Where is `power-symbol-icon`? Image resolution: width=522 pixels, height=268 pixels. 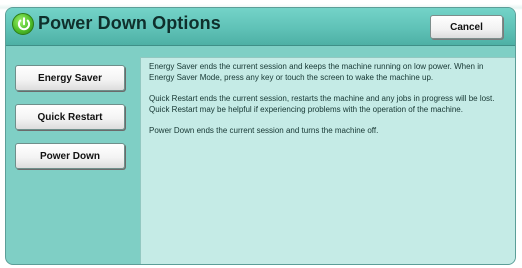 power-symbol-icon is located at coordinates (24, 24).